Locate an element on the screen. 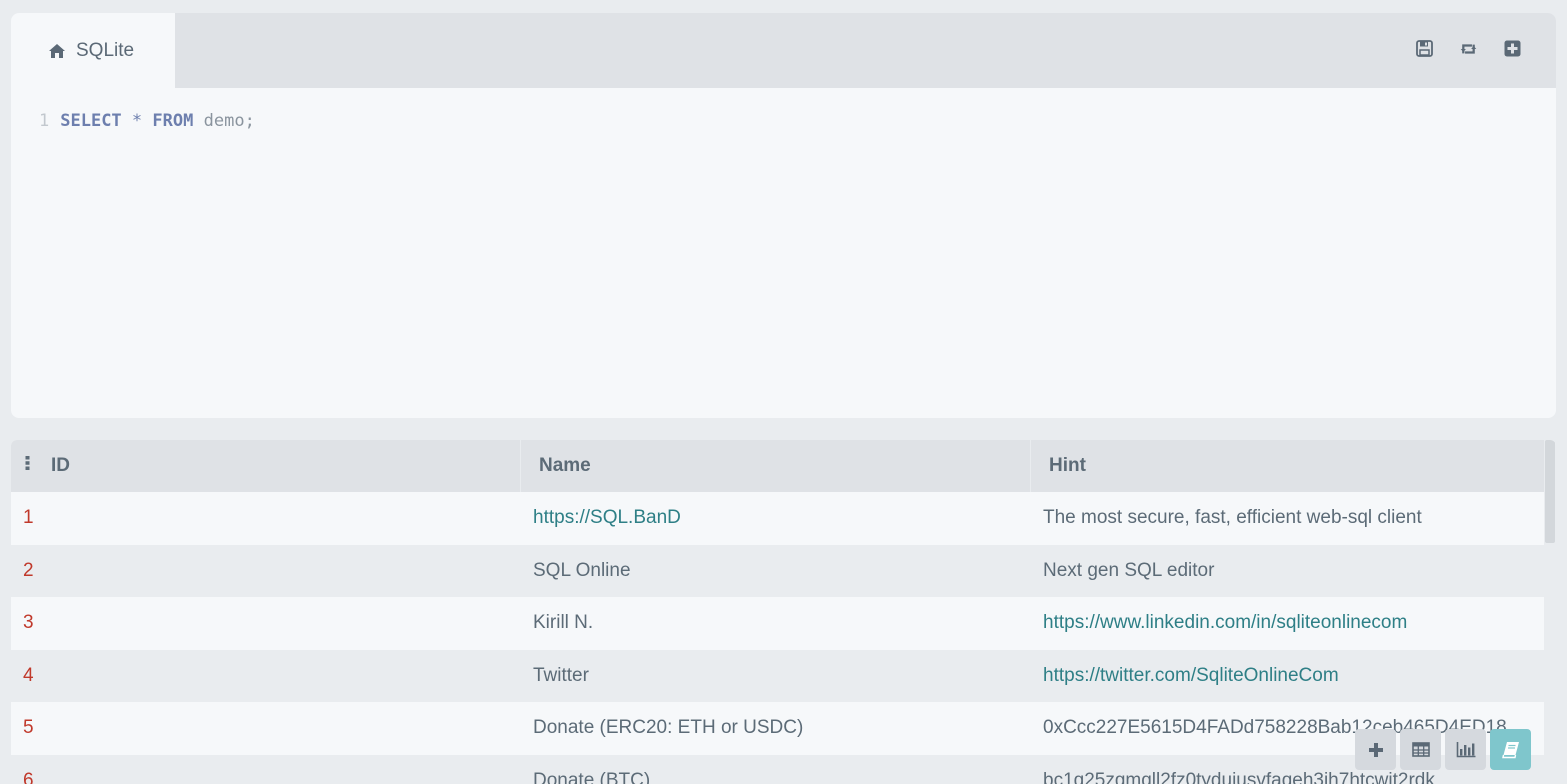 The width and height of the screenshot is (1567, 784). home-icon is located at coordinates (57, 50).